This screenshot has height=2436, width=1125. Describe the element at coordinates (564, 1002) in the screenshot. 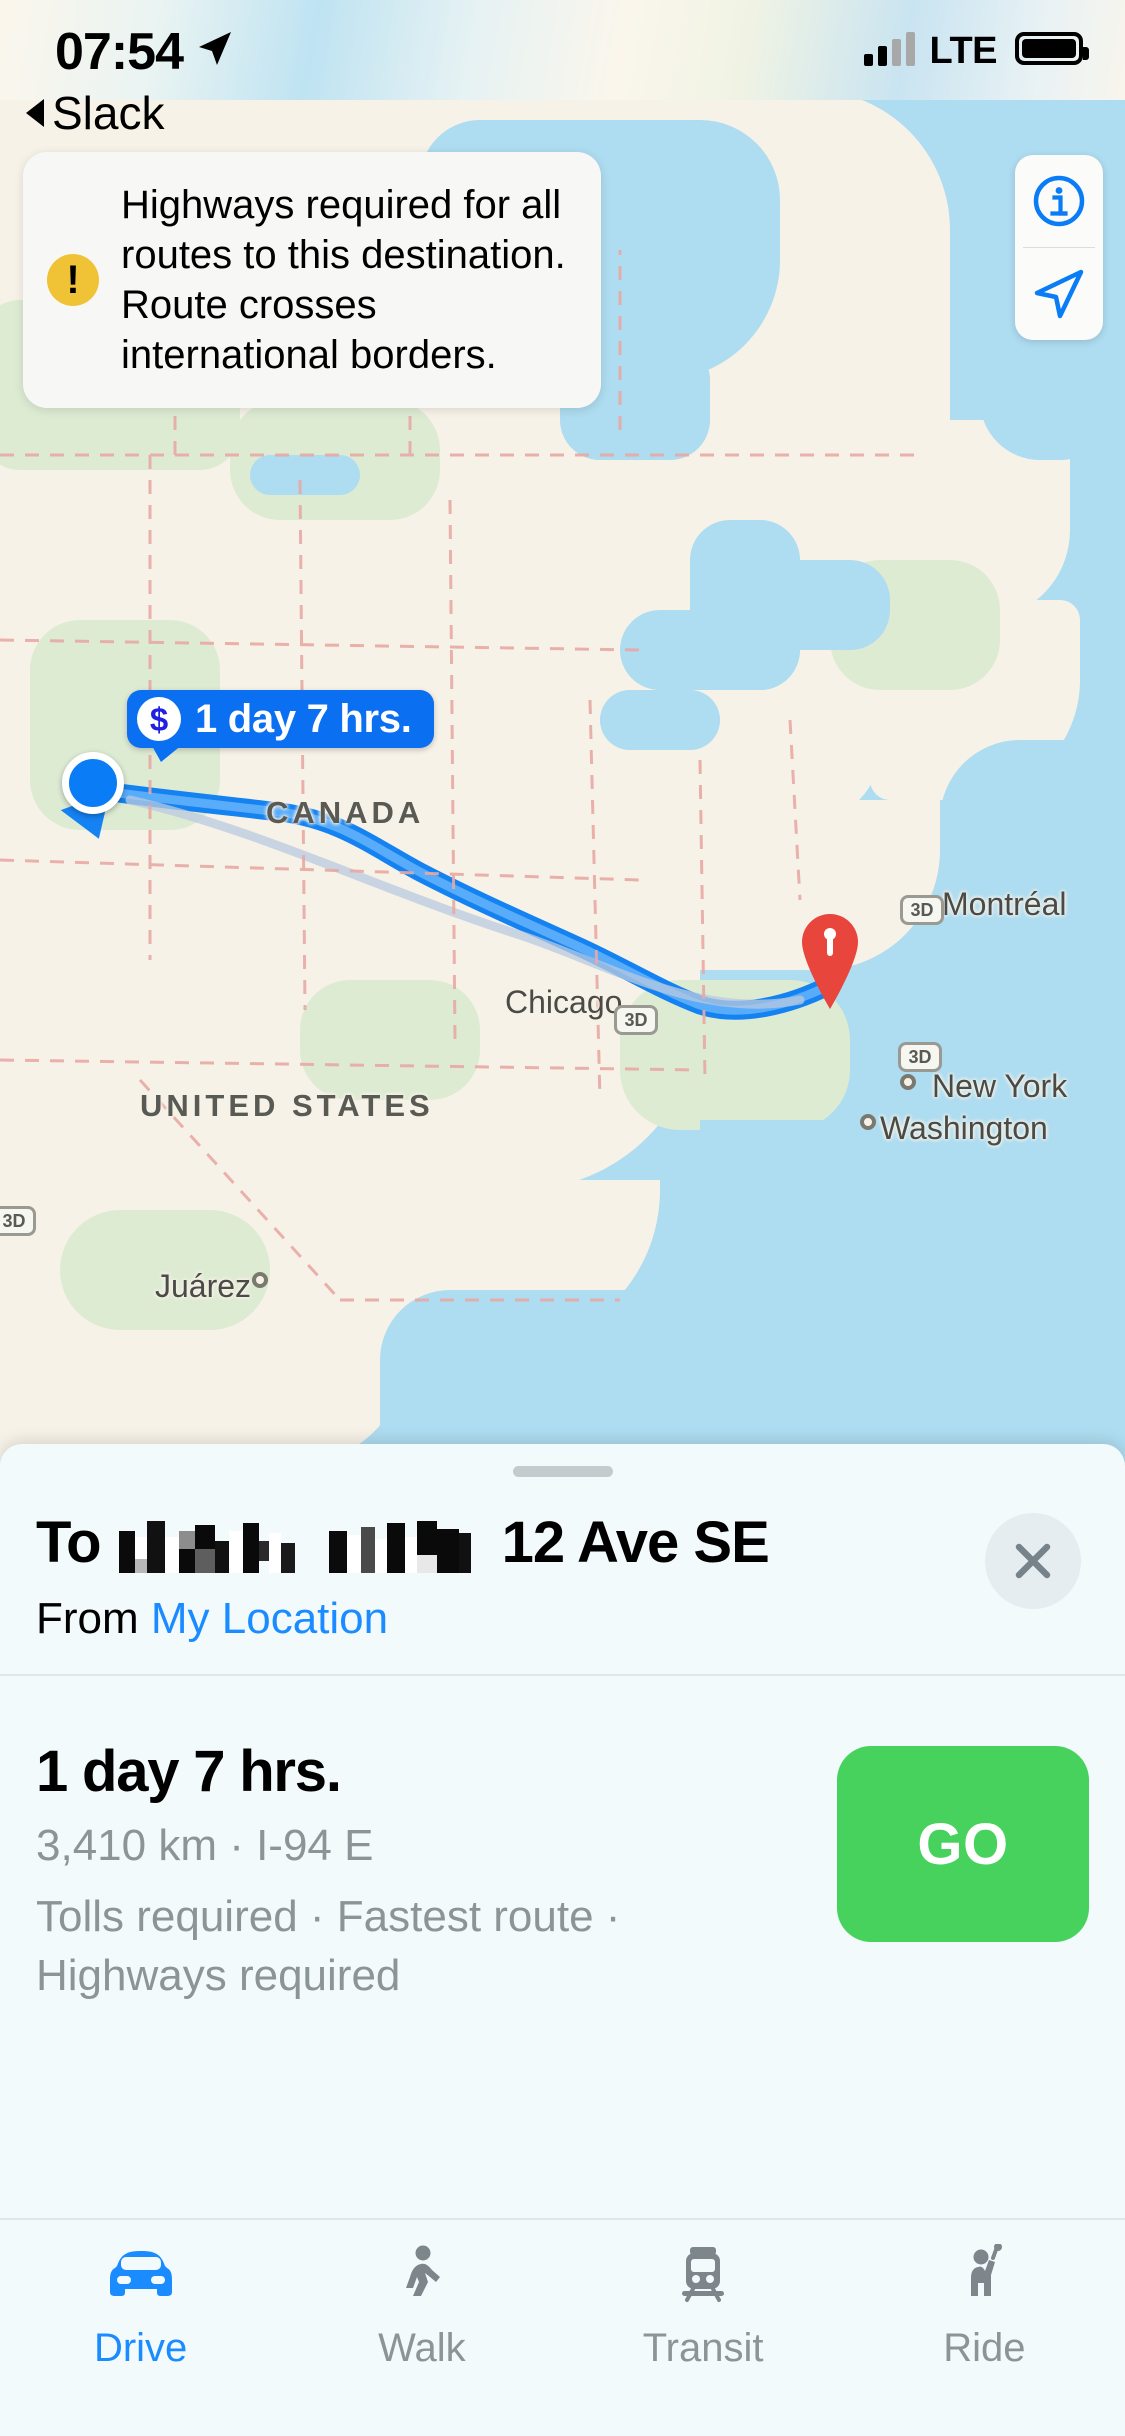

I see `map-label-chicago: Chicago` at that location.